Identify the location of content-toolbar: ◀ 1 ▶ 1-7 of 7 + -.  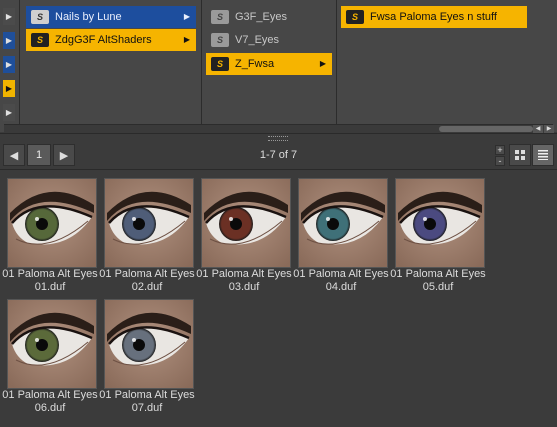
(278, 155).